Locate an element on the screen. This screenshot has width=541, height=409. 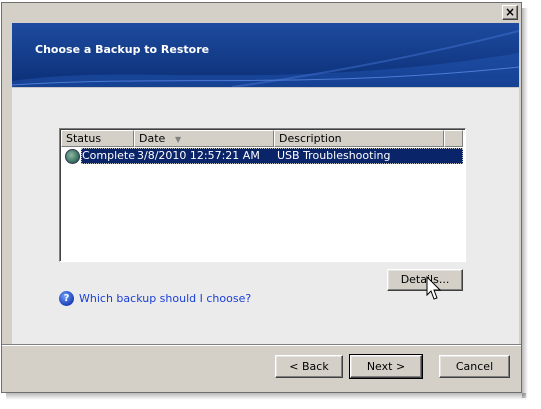
row-date: 3/8/2010 12:57:21 AM is located at coordinates (198, 155).